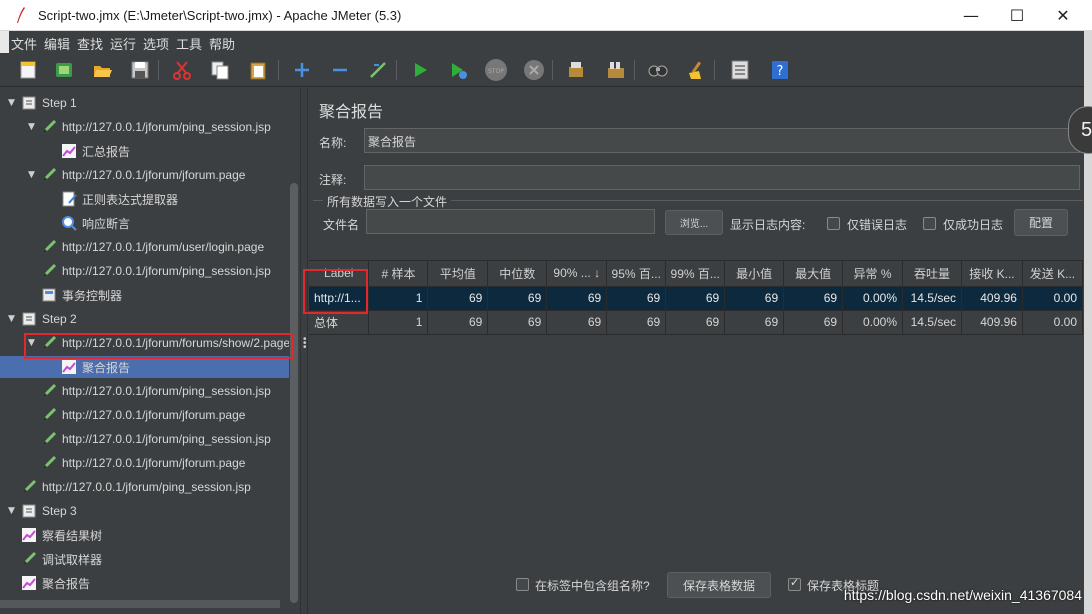  What do you see at coordinates (517, 274) in the screenshot?
I see `column-header: 中位数` at bounding box center [517, 274].